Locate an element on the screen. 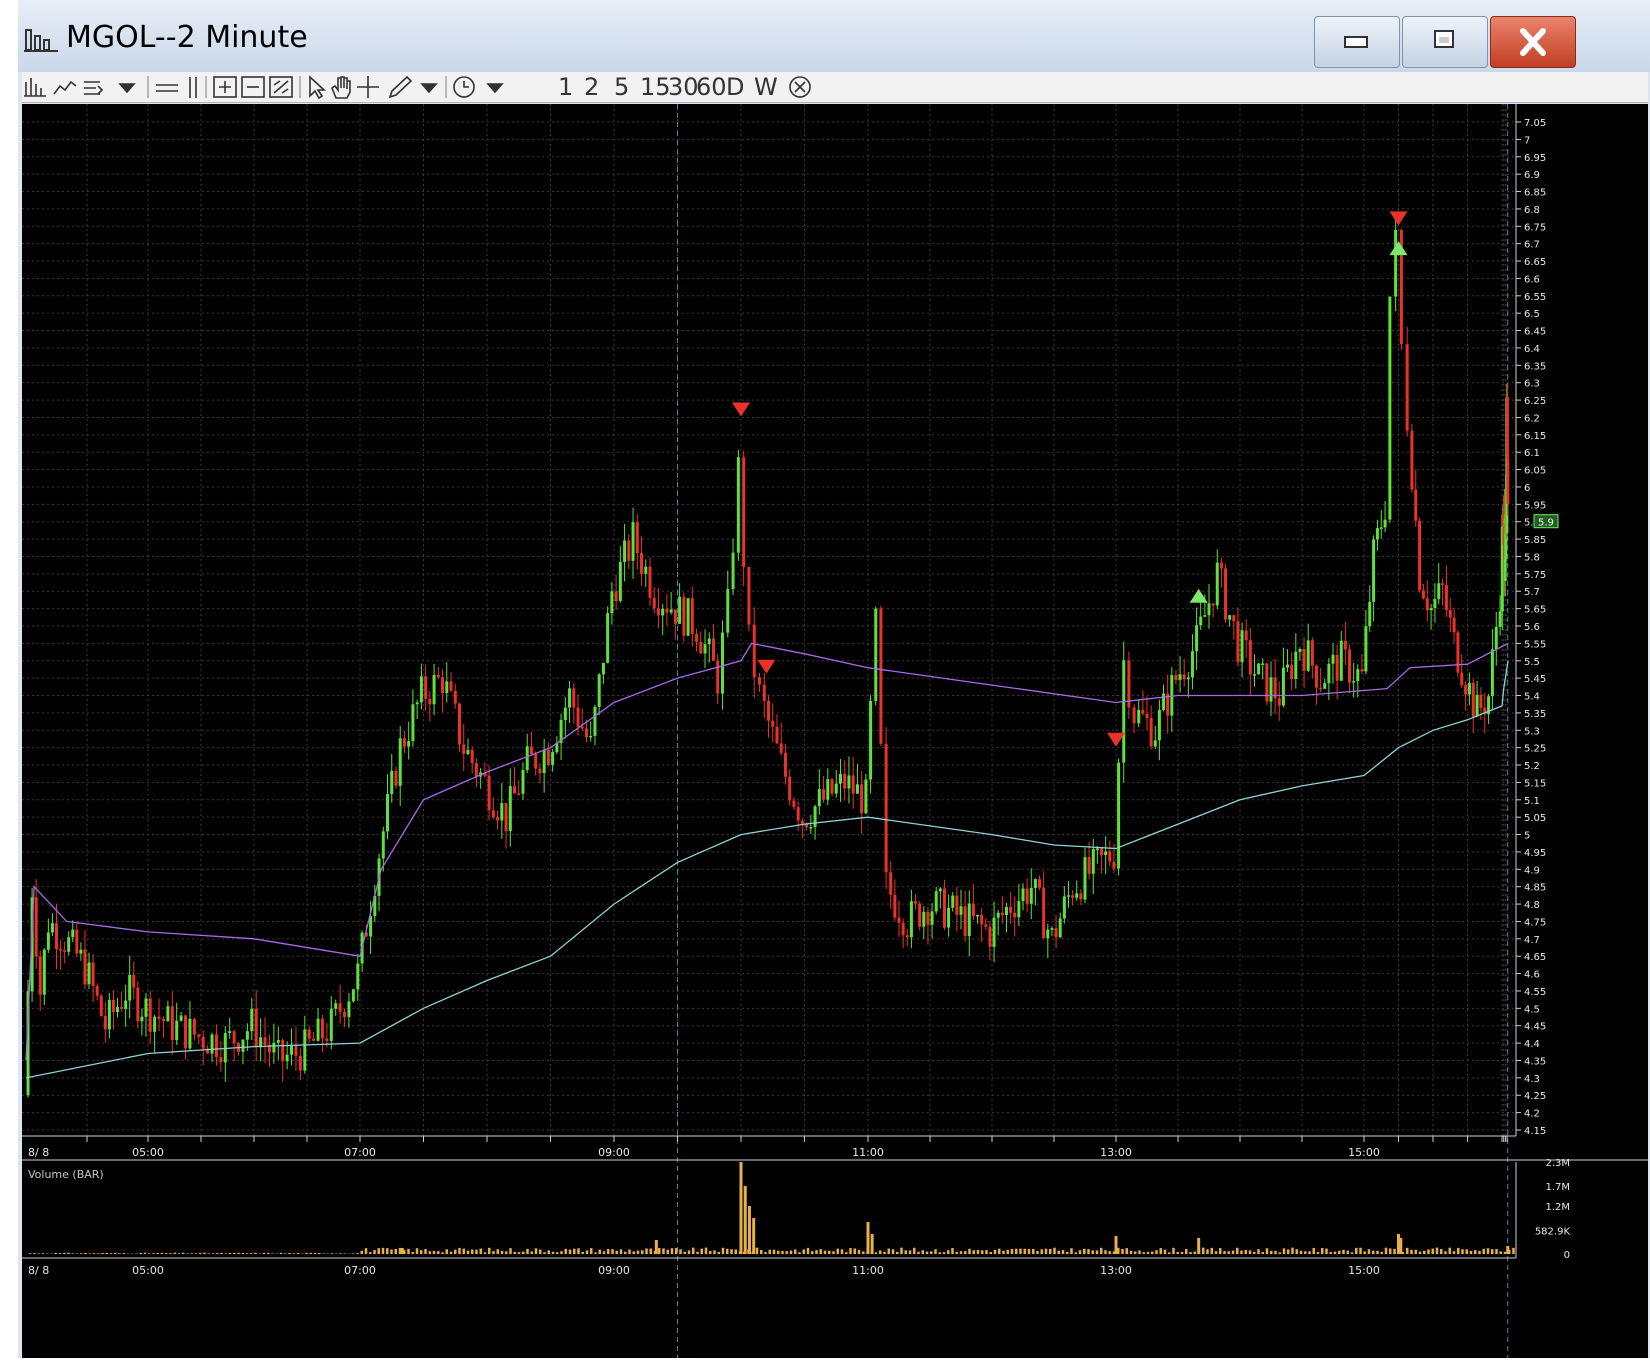  period-button-60: 60 is located at coordinates (711, 87).